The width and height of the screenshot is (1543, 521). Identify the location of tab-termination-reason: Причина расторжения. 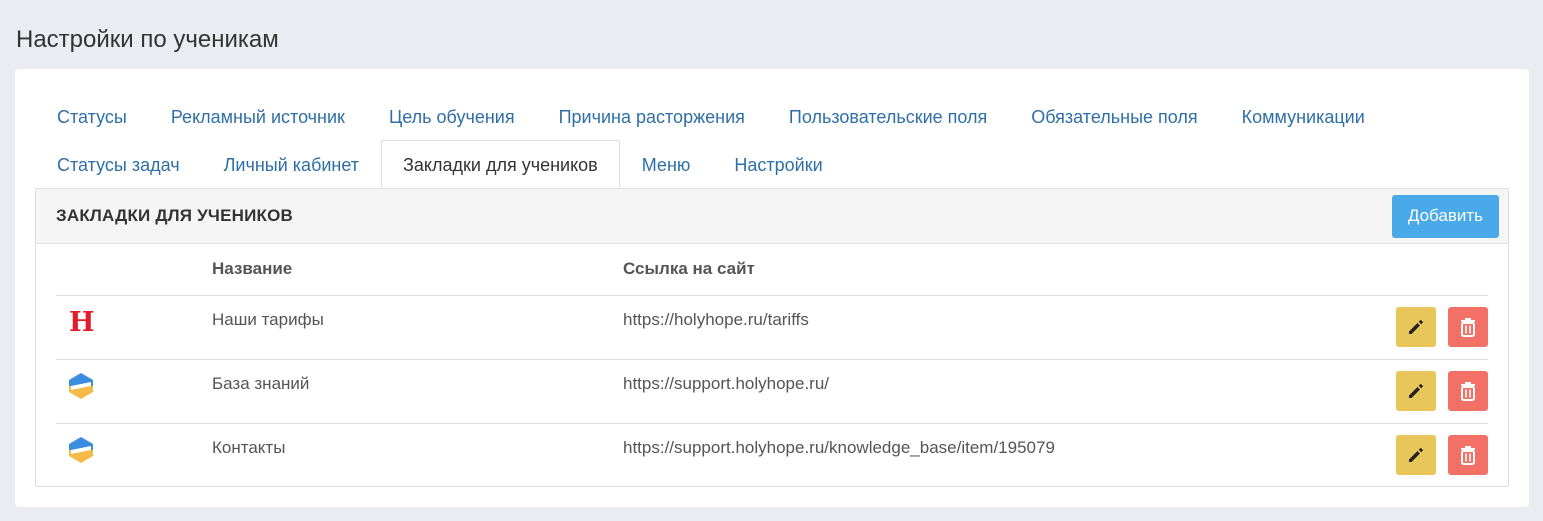
(652, 116).